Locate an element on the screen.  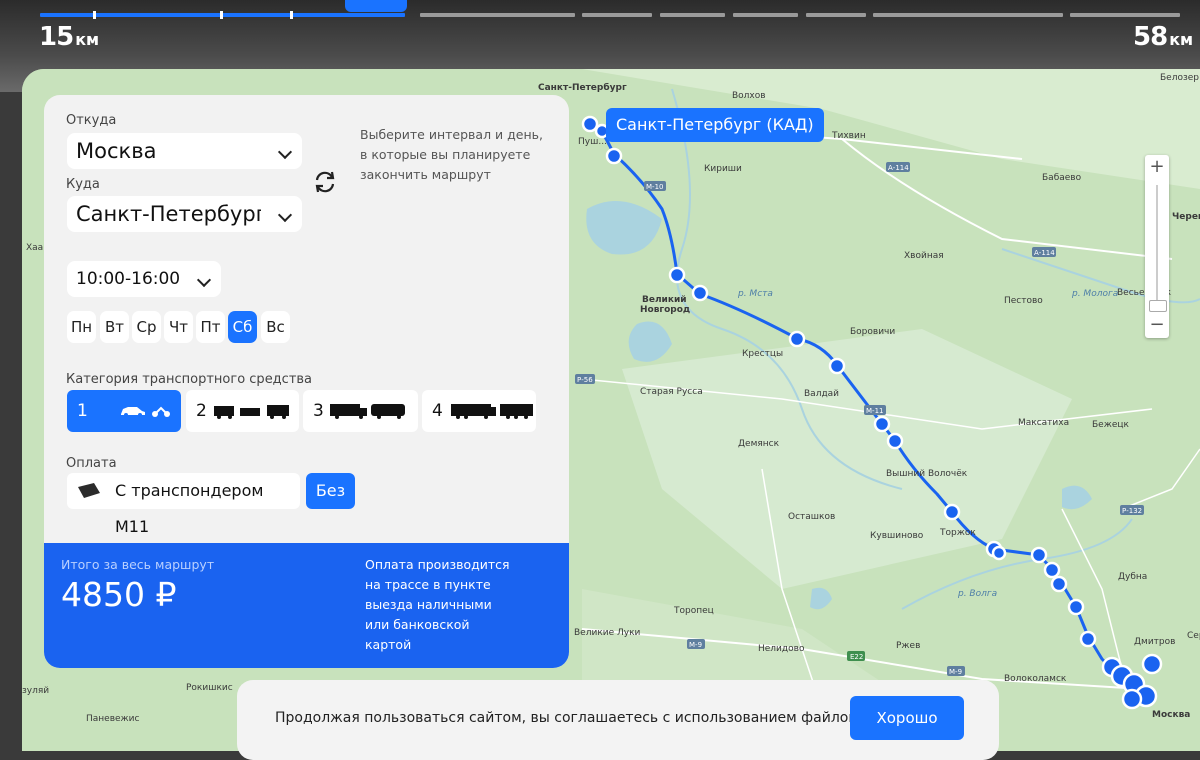
vehicle-category-2: 2 is located at coordinates (242, 411).